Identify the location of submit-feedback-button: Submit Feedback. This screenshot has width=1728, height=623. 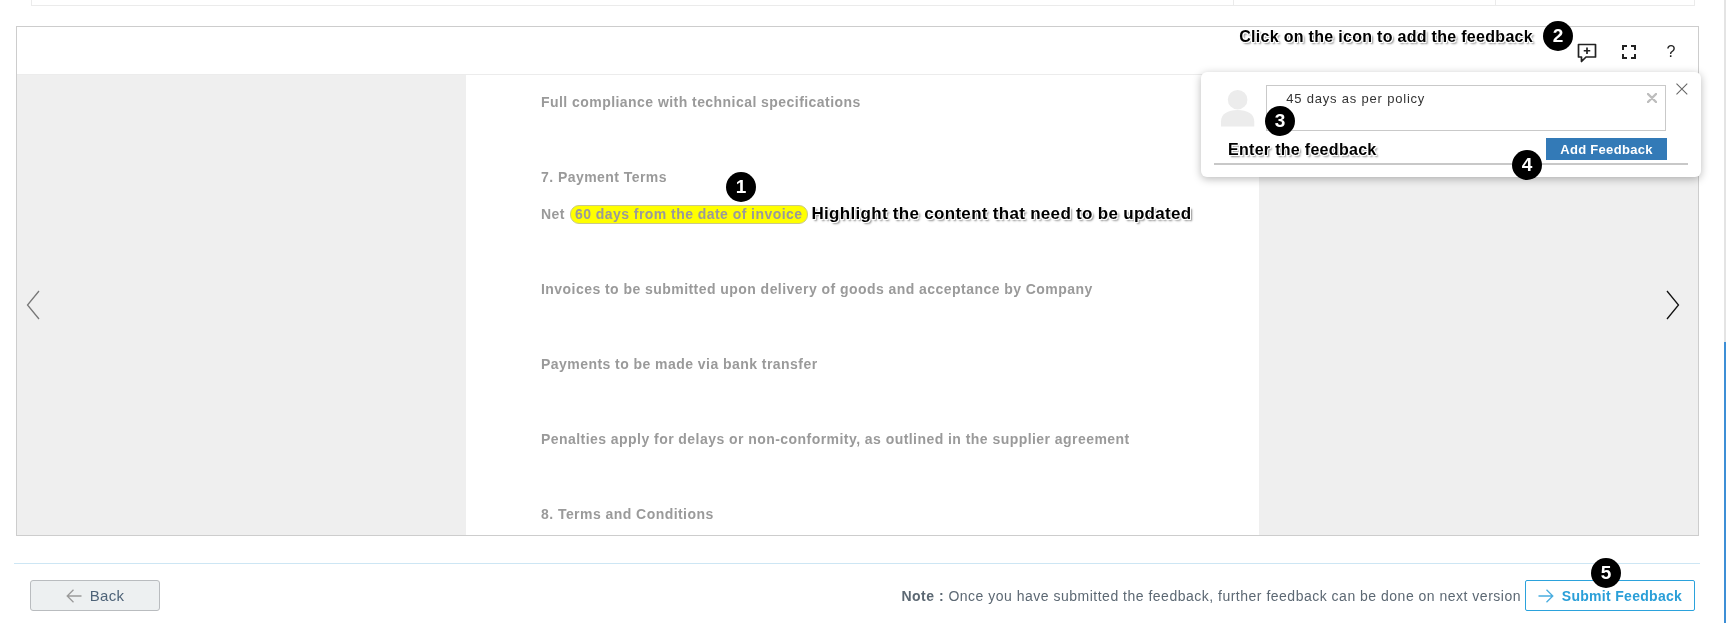
(1610, 595).